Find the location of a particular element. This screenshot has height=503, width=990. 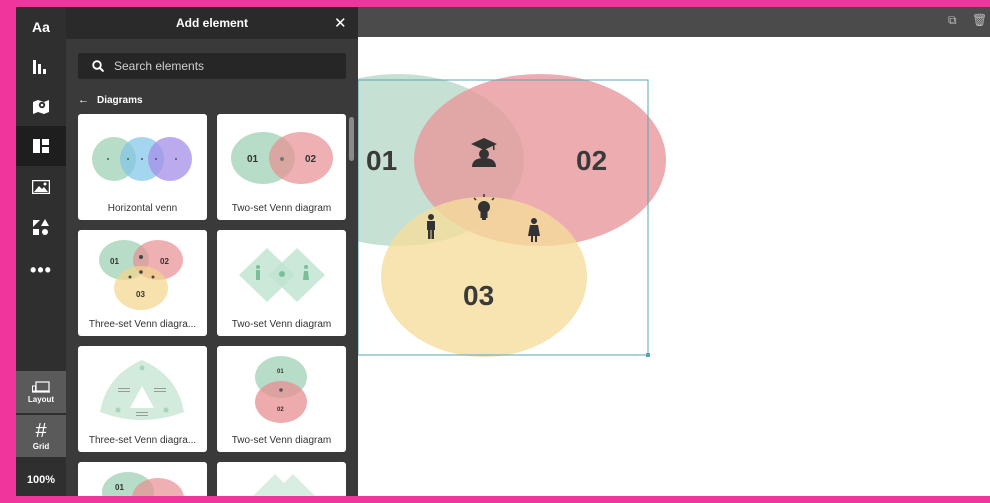

delete-icon: 🗑 is located at coordinates (979, 20).